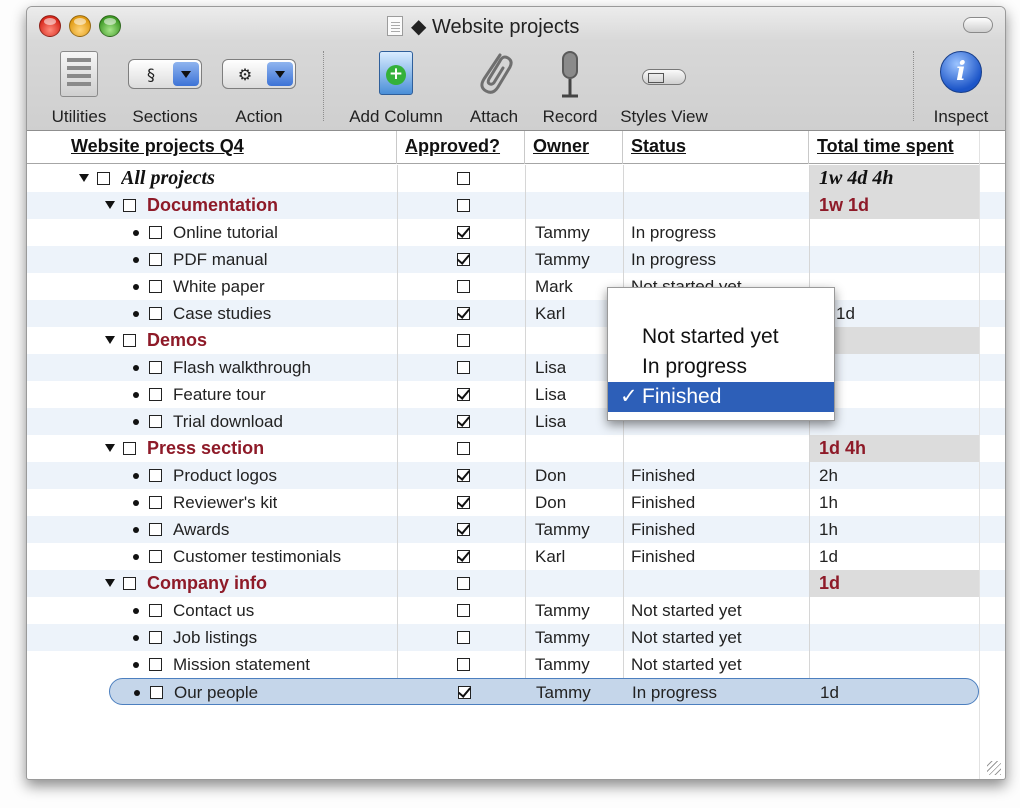 The height and width of the screenshot is (808, 1020). I want to click on zoom-window-button, so click(110, 26).